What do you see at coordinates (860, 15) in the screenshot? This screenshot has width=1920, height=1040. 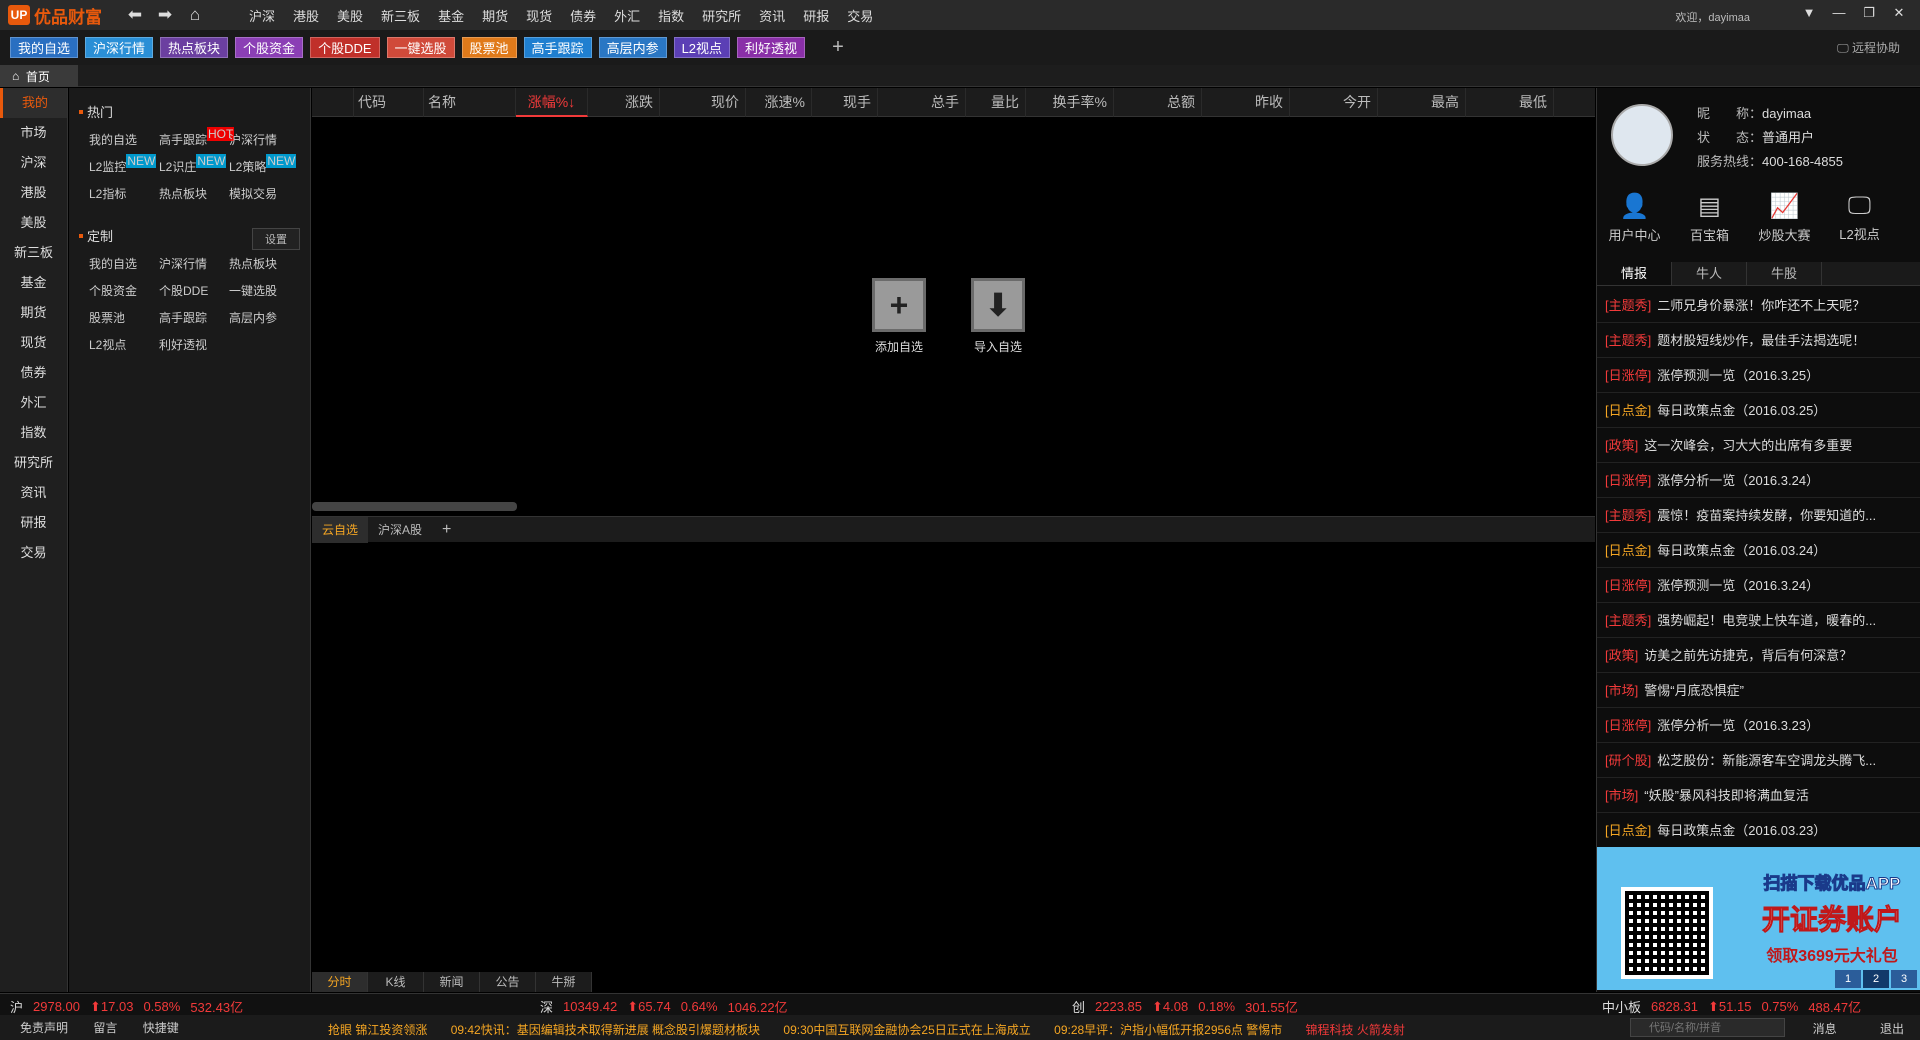 I see `nav-item: 交易` at bounding box center [860, 15].